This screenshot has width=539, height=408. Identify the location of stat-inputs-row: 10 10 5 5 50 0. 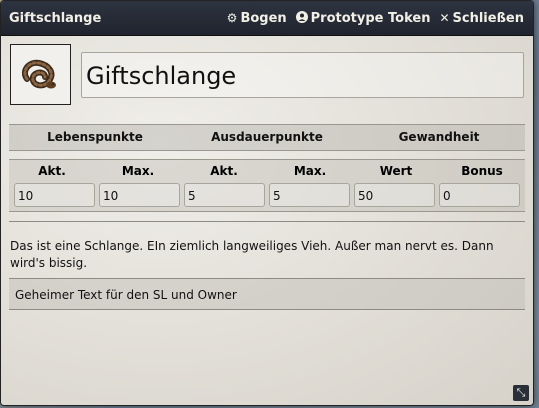
(267, 196).